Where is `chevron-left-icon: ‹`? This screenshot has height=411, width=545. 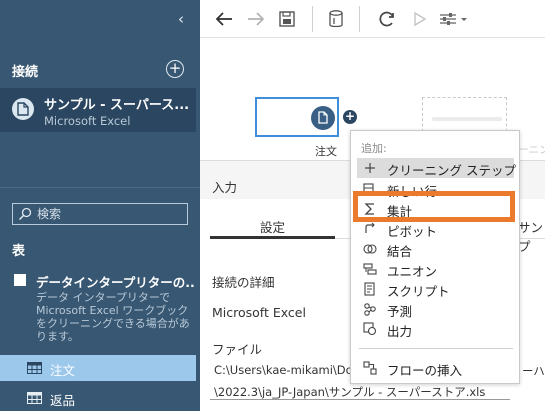
chevron-left-icon: ‹ is located at coordinates (181, 19).